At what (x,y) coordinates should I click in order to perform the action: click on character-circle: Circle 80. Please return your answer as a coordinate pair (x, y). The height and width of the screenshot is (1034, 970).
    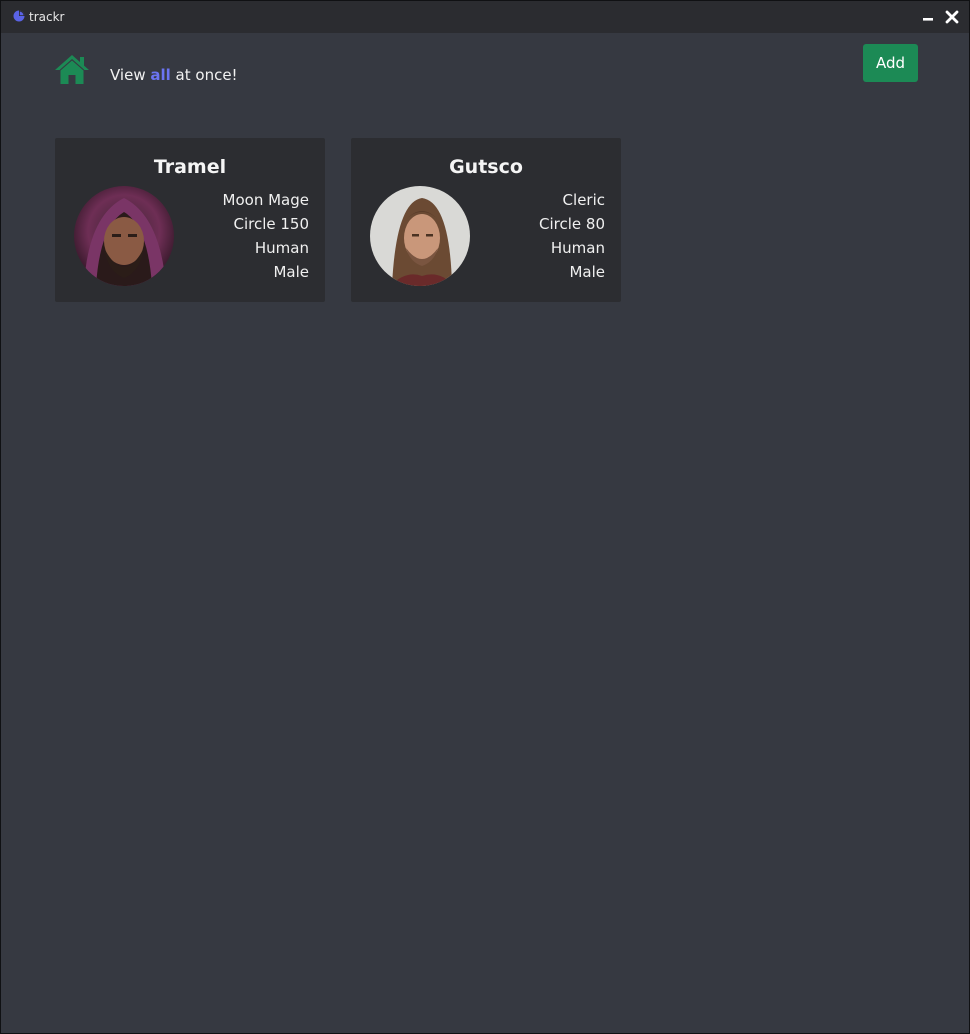
    Looking at the image, I should click on (572, 224).